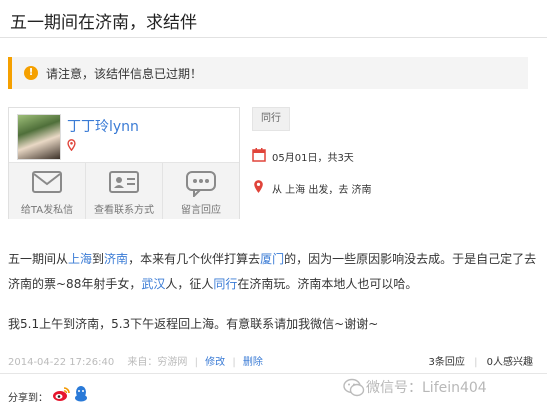  Describe the element at coordinates (273, 373) in the screenshot. I see `meta-divider` at that location.